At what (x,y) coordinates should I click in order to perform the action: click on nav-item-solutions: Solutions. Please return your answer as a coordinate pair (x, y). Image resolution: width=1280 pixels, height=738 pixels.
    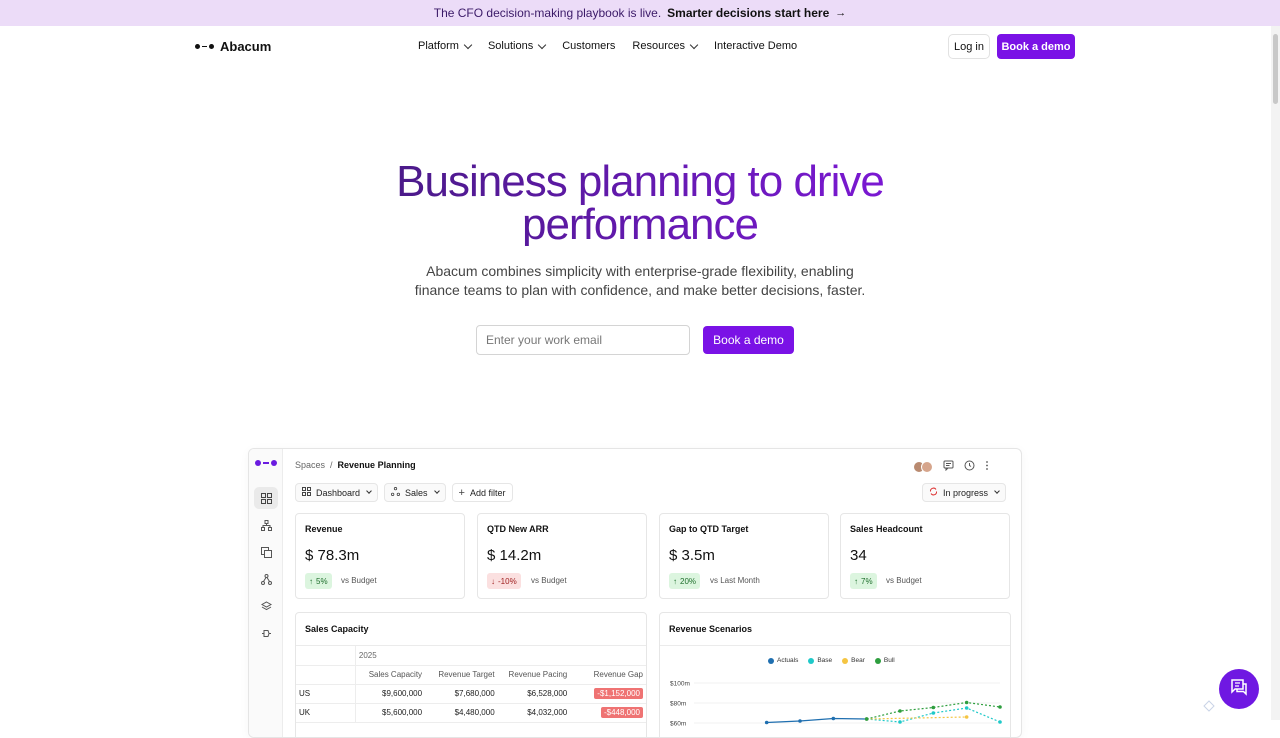
    Looking at the image, I should click on (517, 46).